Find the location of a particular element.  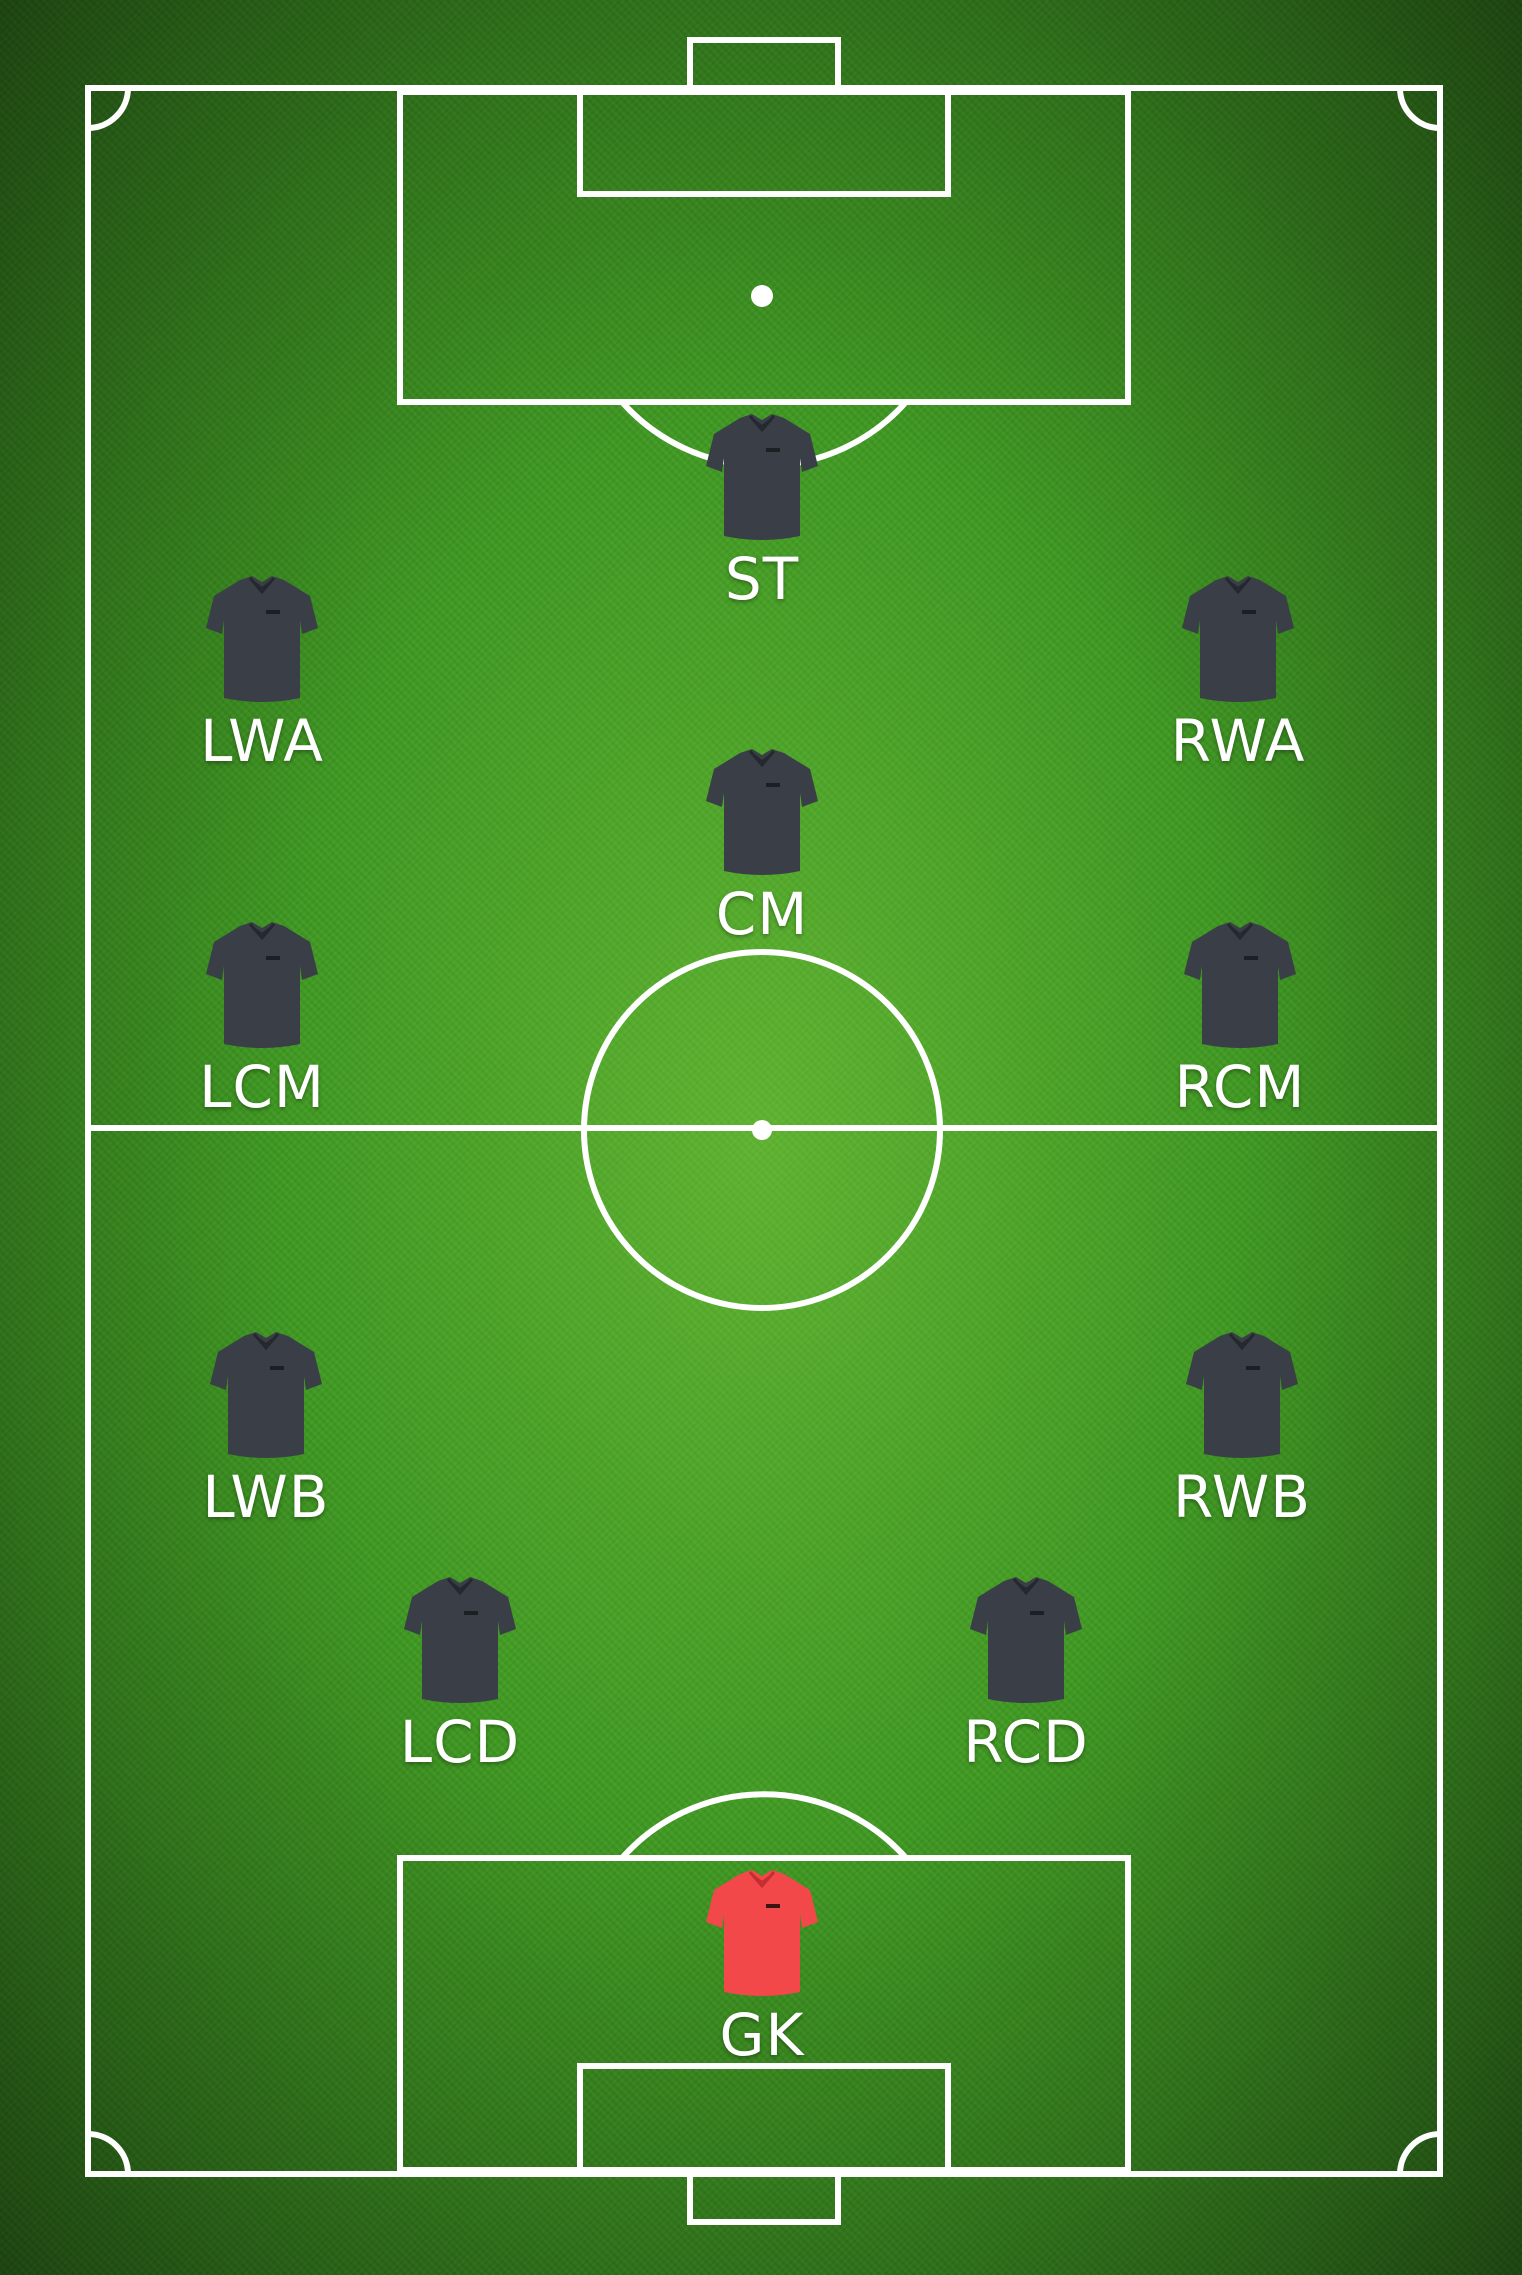

player-st: ST is located at coordinates (762, 508).